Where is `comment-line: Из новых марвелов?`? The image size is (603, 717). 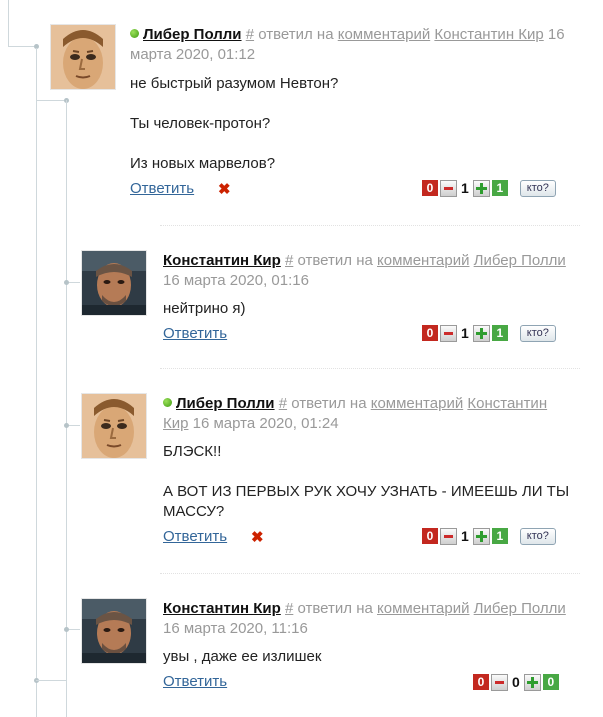
comment-line: Из новых марвелов? is located at coordinates (203, 163).